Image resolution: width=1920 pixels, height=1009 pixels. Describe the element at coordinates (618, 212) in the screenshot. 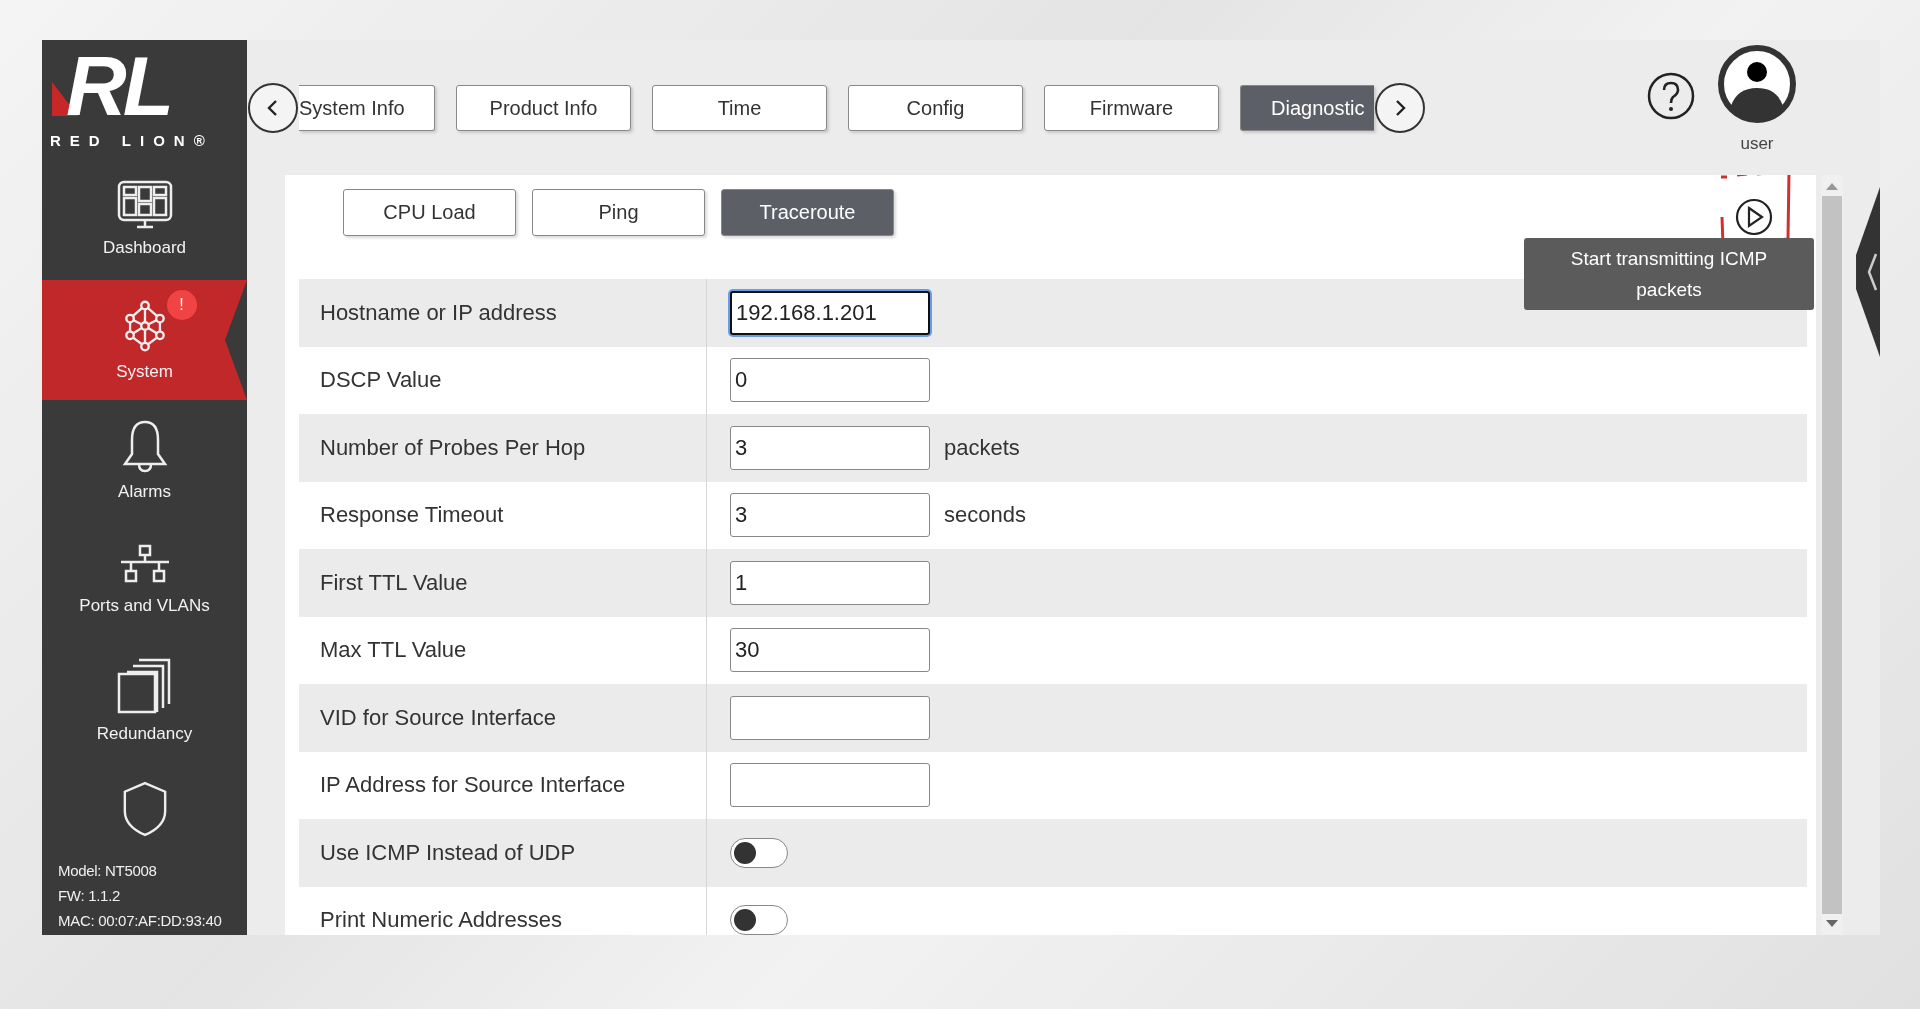

I see `subtab: Ping` at that location.